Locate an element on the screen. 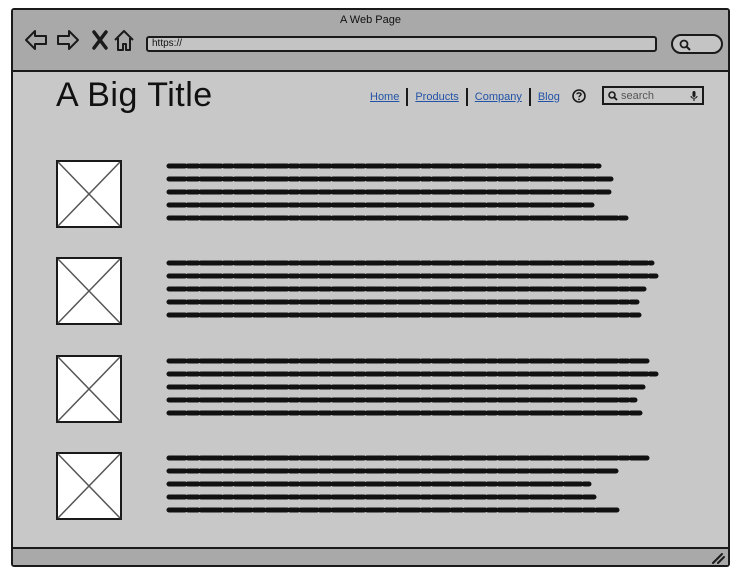 The image size is (734, 571). page-search-field: search is located at coordinates (653, 95).